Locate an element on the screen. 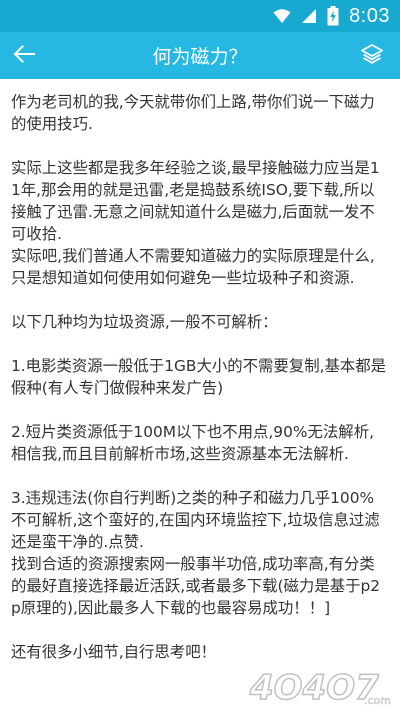 Image resolution: width=400 pixels, height=713 pixels. back-button is located at coordinates (24, 55).